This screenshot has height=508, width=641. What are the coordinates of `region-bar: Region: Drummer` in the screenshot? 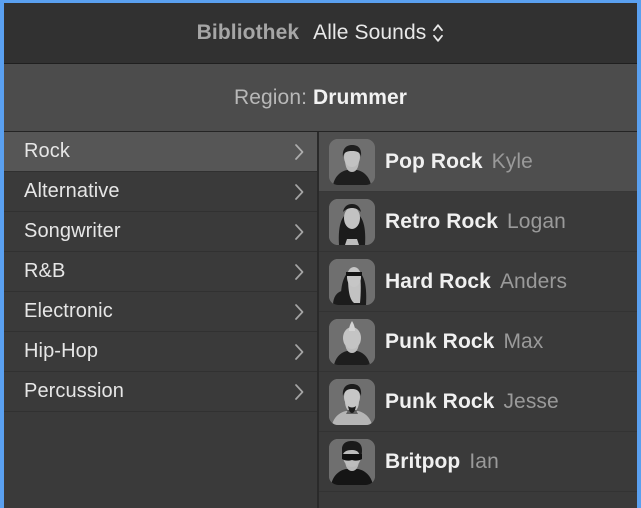 It's located at (320, 98).